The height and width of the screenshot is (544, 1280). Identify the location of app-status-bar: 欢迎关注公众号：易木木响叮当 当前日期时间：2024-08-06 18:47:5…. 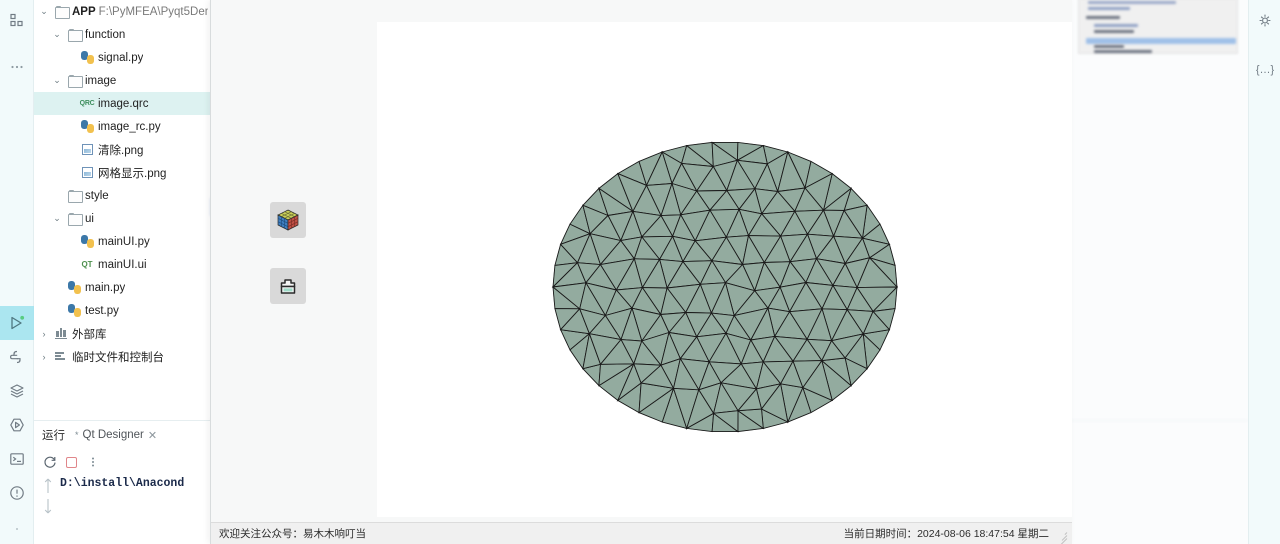
(641, 533).